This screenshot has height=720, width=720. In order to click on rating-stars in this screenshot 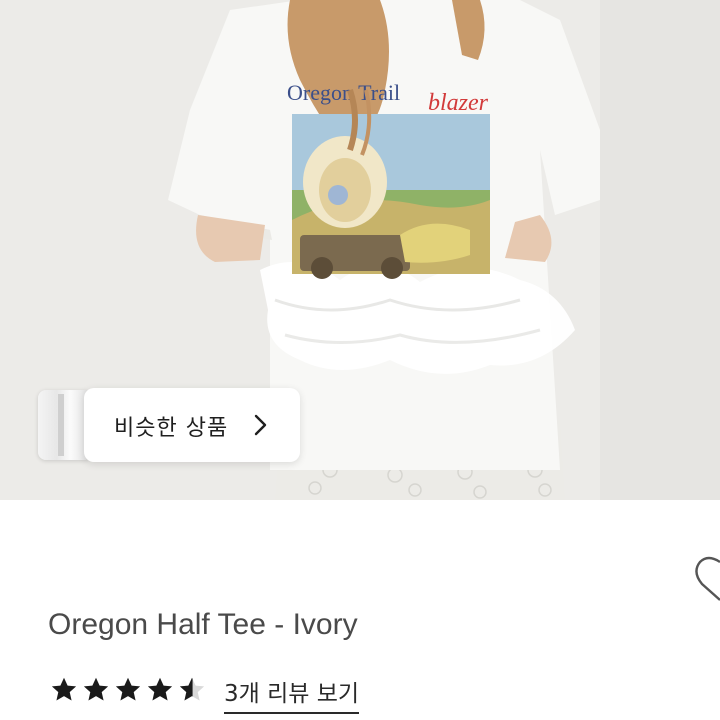, I will do `click(128, 690)`.